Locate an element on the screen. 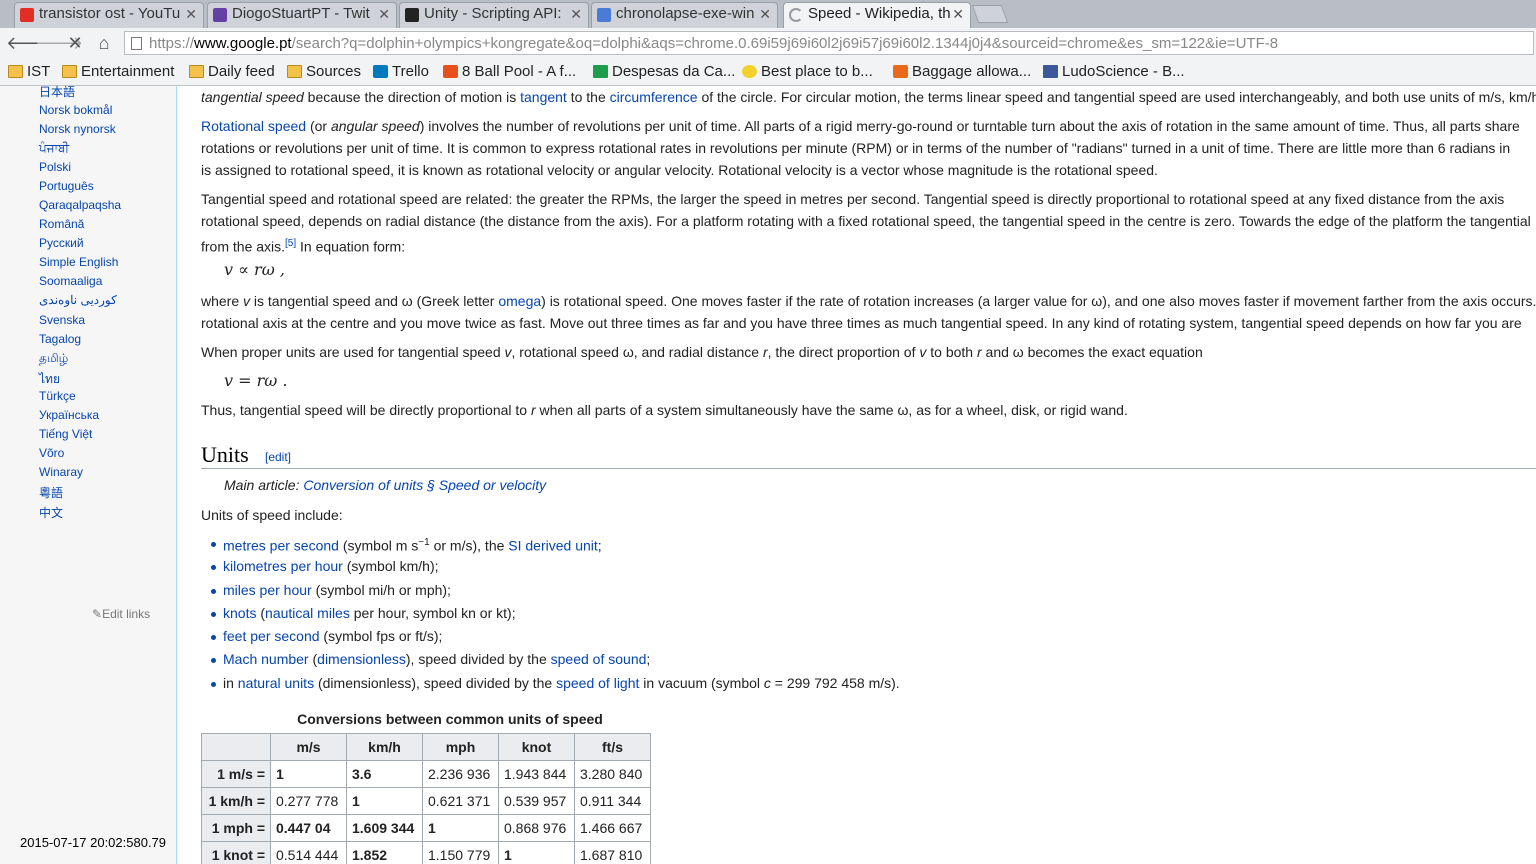 This screenshot has height=864, width=1536. language-link: Norsk bokmål is located at coordinates (75, 110).